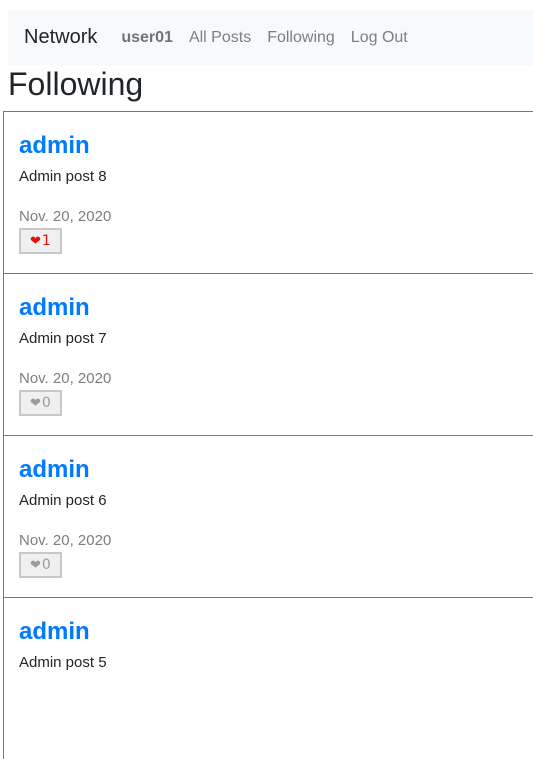 The height and width of the screenshot is (759, 533). What do you see at coordinates (379, 38) in the screenshot?
I see `nav-link-logout: Log Out` at bounding box center [379, 38].